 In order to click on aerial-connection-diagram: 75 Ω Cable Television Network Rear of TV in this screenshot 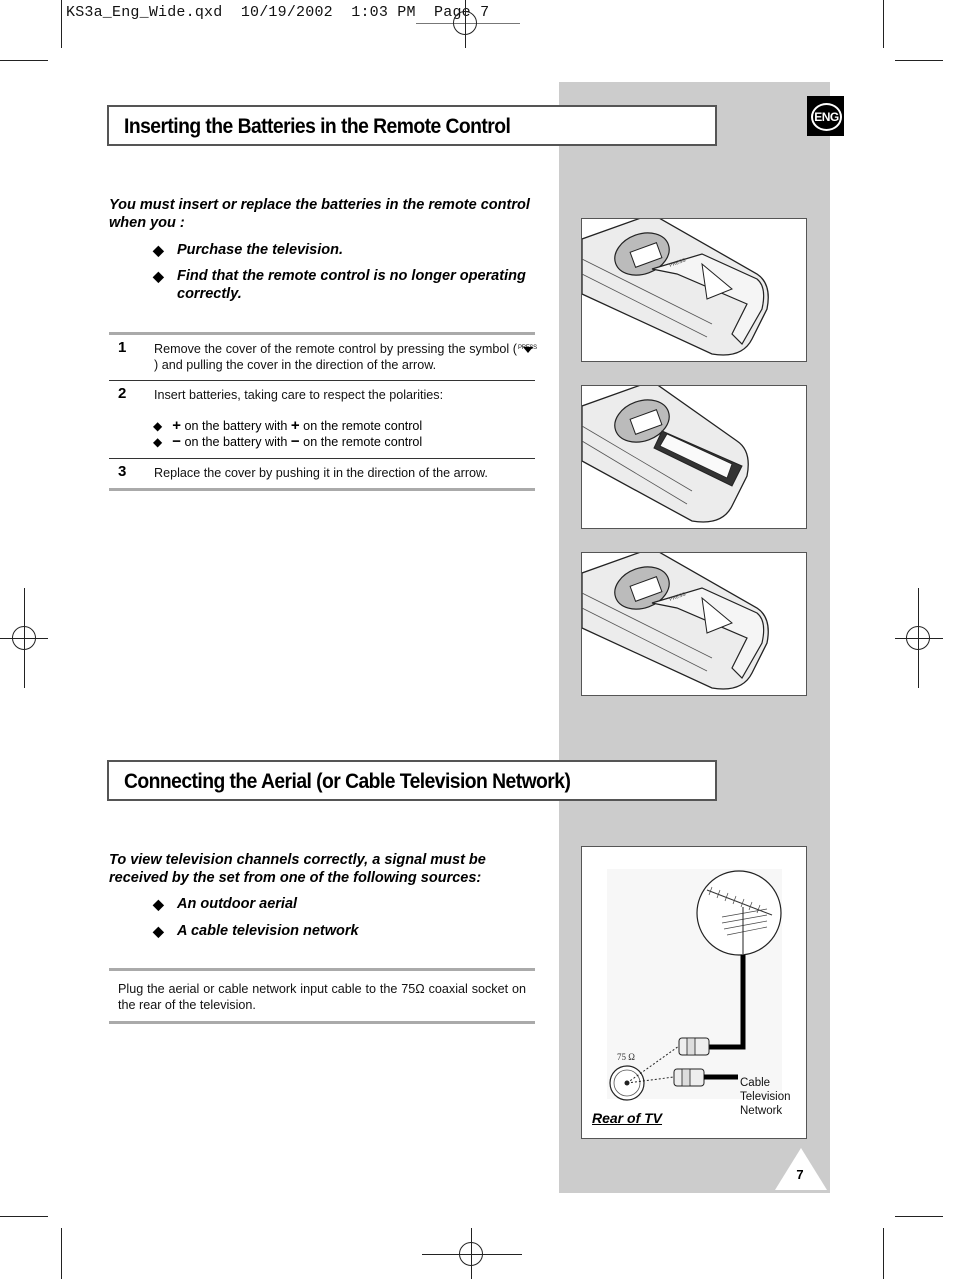, I will do `click(694, 992)`.